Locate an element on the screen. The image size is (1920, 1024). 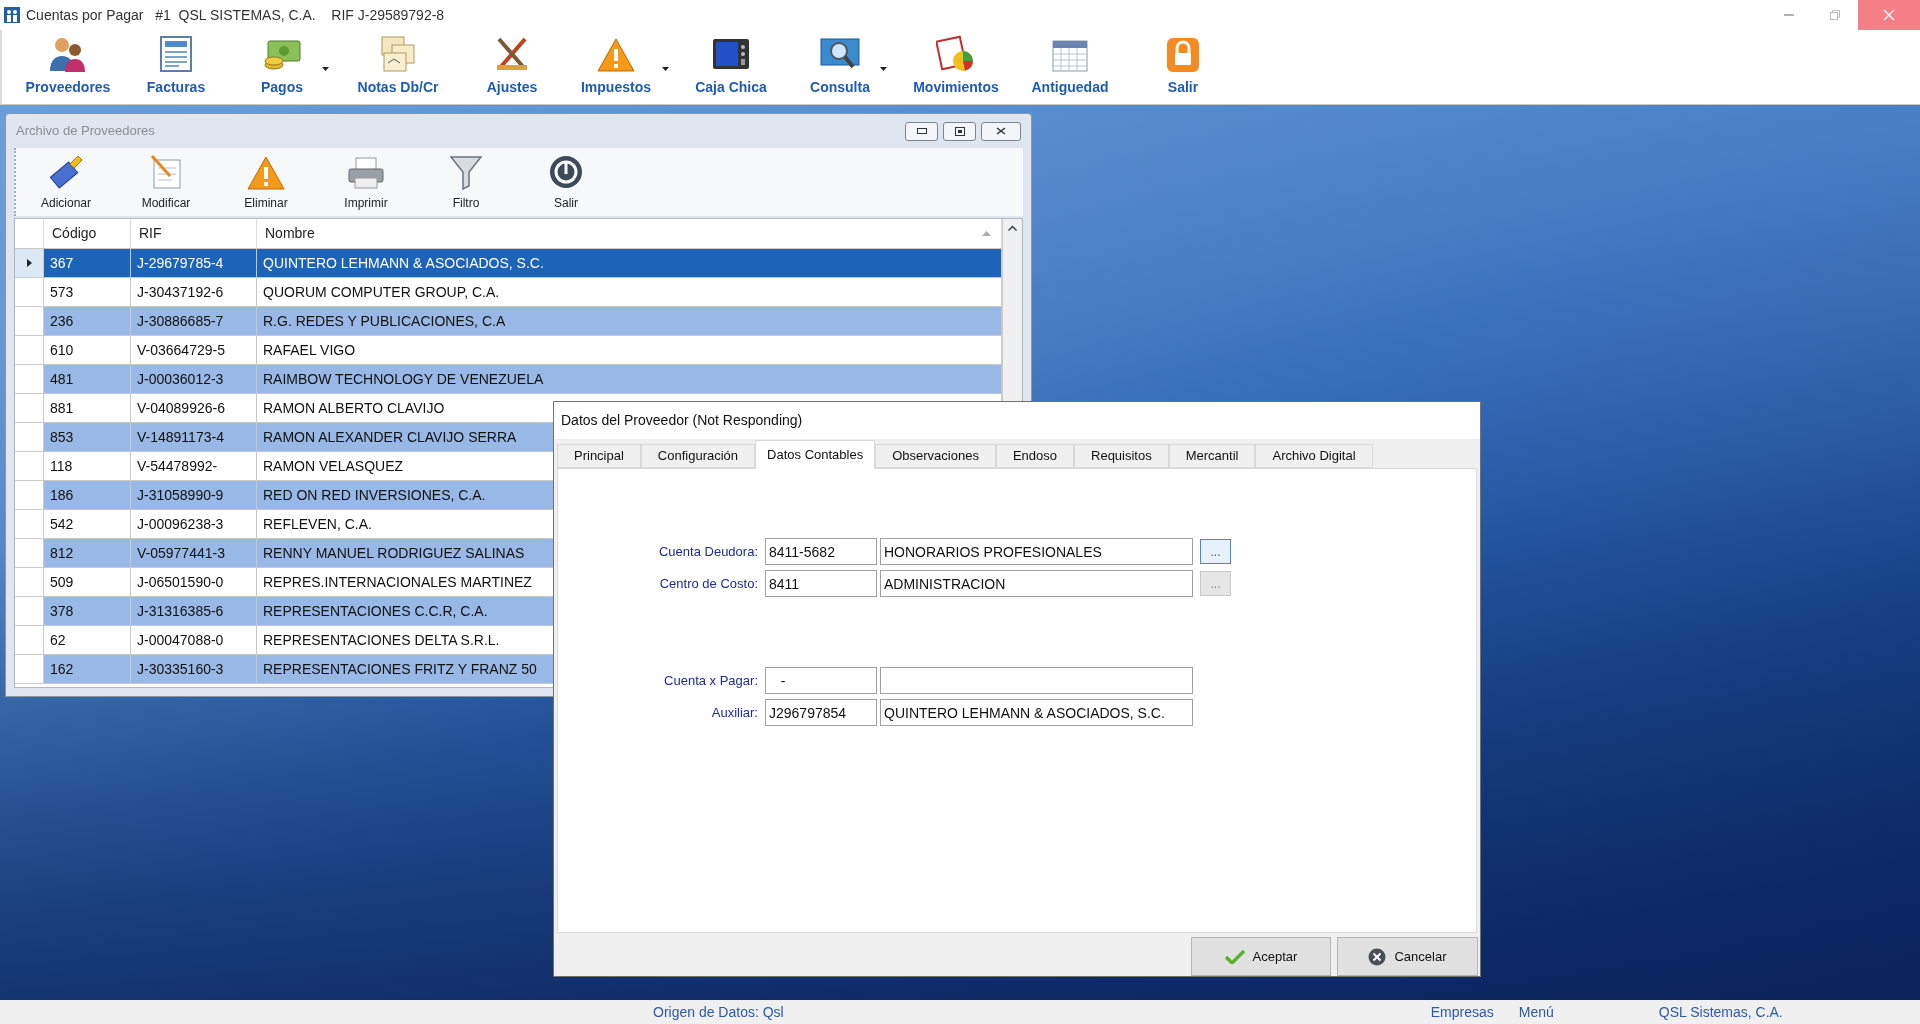
tab: Archivo Digital is located at coordinates (1314, 456).